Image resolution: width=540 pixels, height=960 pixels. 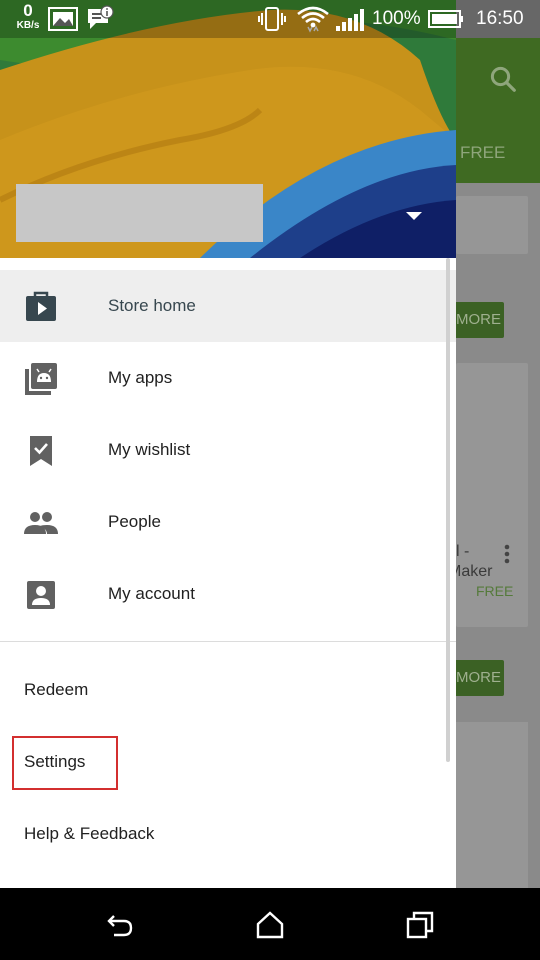 What do you see at coordinates (420, 925) in the screenshot?
I see `recent-apps-icon` at bounding box center [420, 925].